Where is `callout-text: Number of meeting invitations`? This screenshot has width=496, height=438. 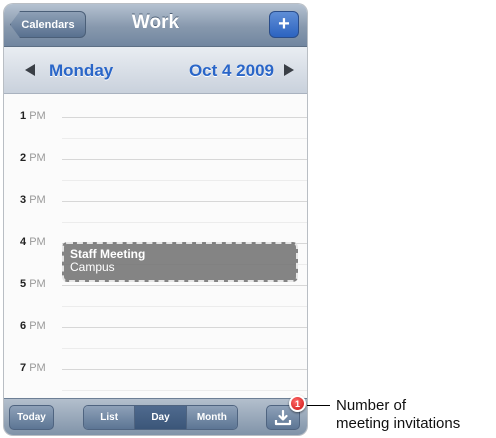
callout-text: Number of meeting invitations is located at coordinates (398, 415).